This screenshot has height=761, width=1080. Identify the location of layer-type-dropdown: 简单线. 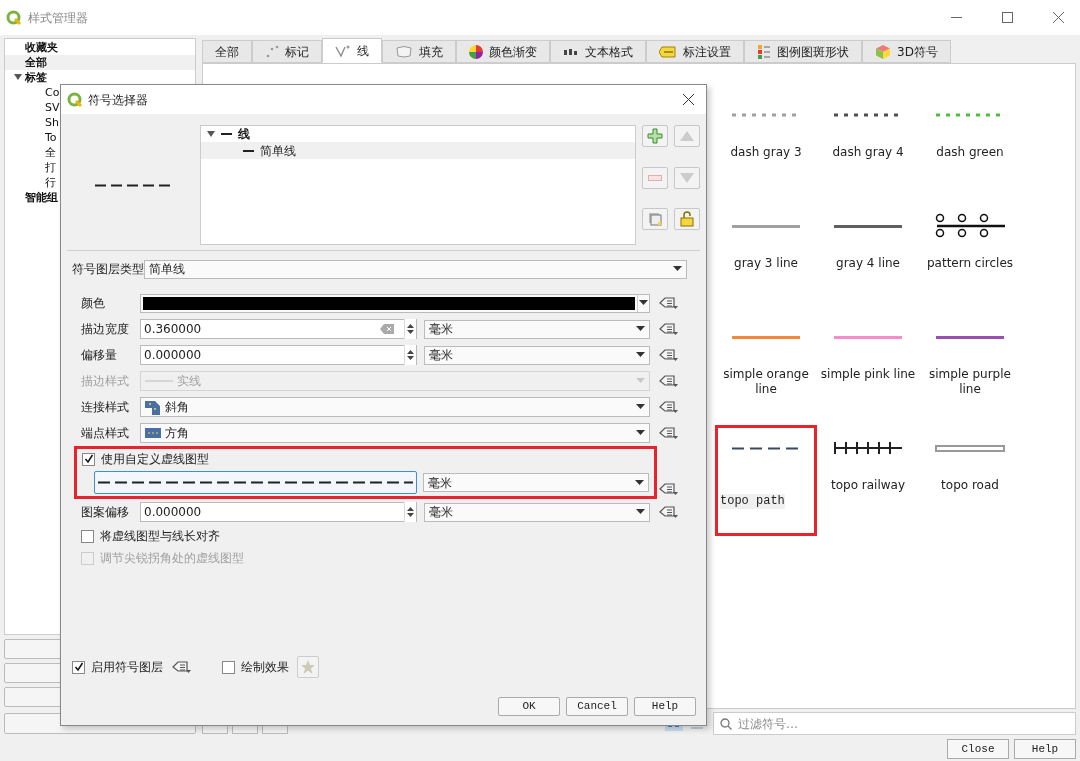
(415, 269).